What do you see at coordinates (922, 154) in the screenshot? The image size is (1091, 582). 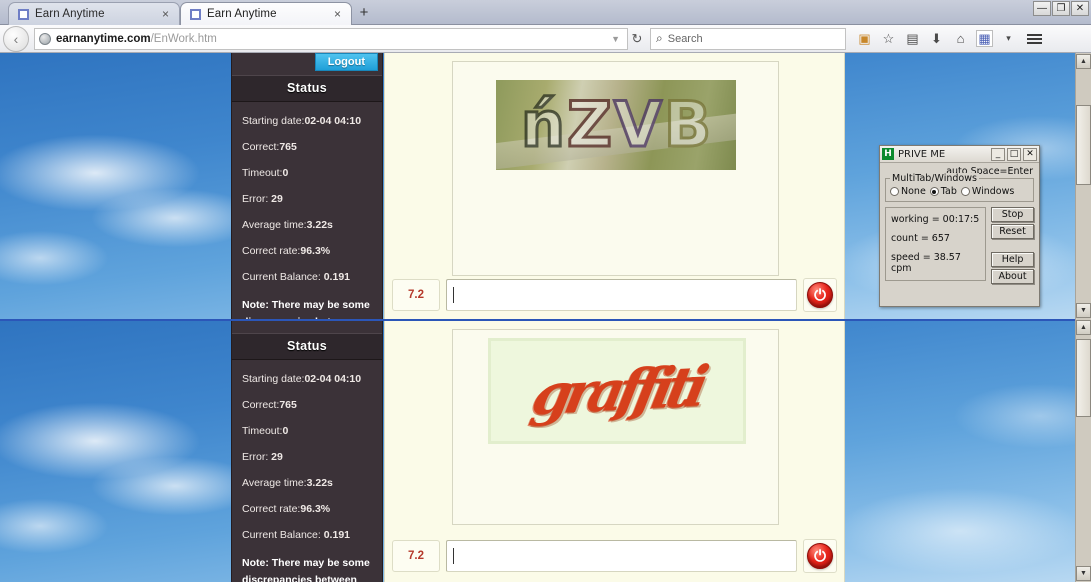 I see `prive-window-title: PRIVE ME` at bounding box center [922, 154].